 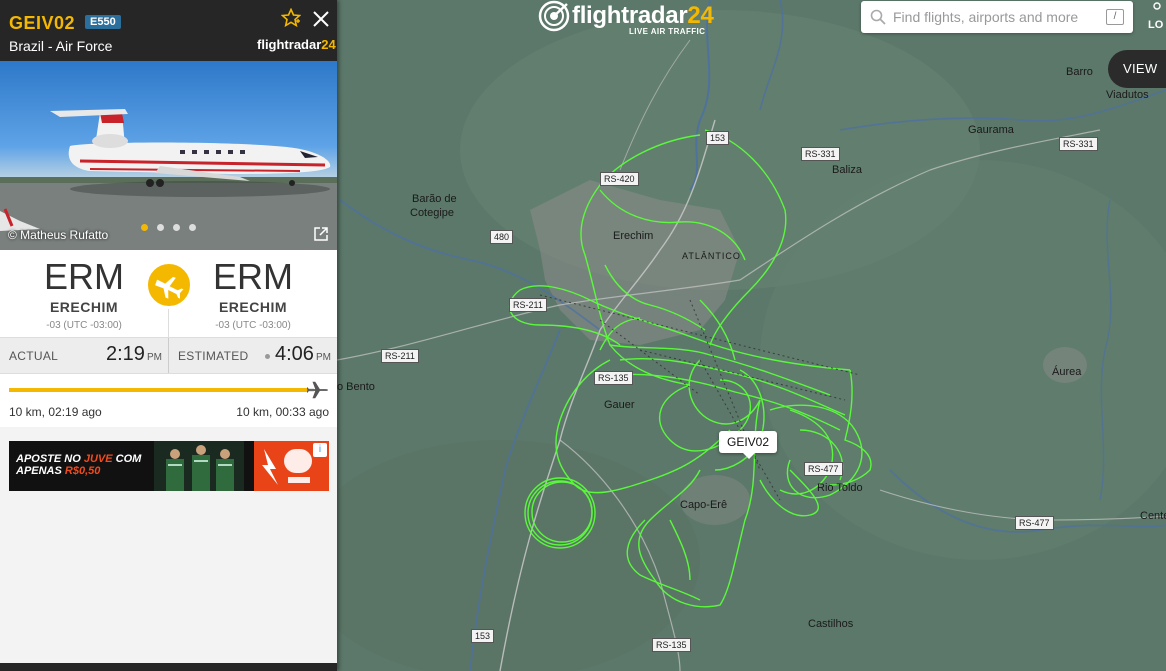 What do you see at coordinates (253, 307) in the screenshot?
I see `destination-airport-name: ERECHIM` at bounding box center [253, 307].